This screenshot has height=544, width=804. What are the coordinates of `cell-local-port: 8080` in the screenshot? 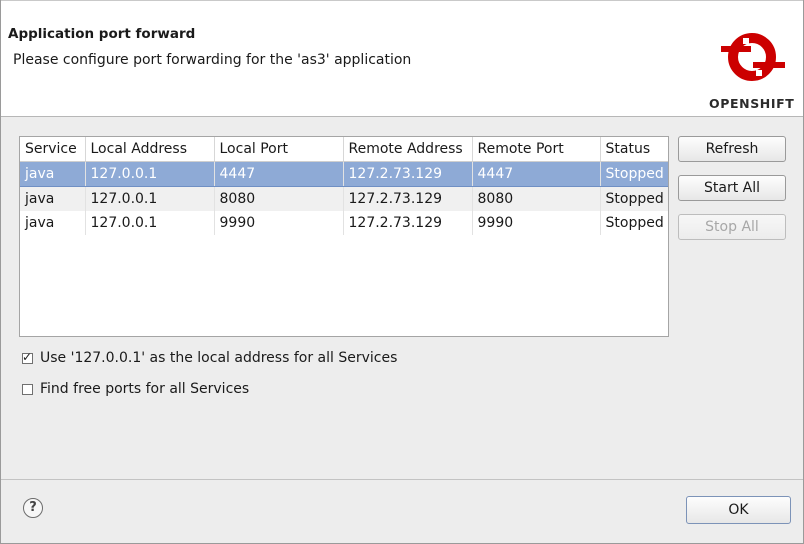 It's located at (279, 198).